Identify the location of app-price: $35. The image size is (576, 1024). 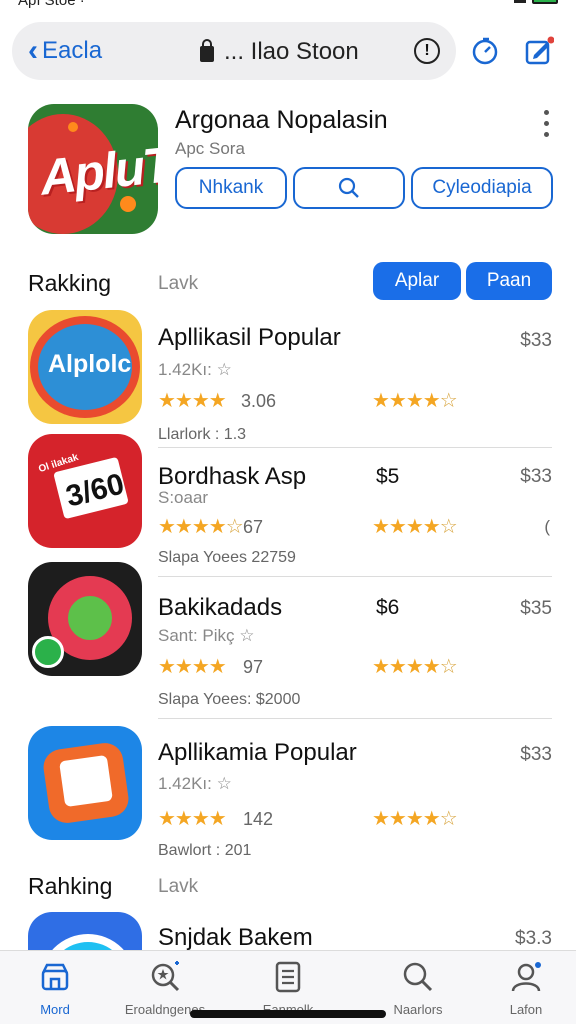
(536, 609).